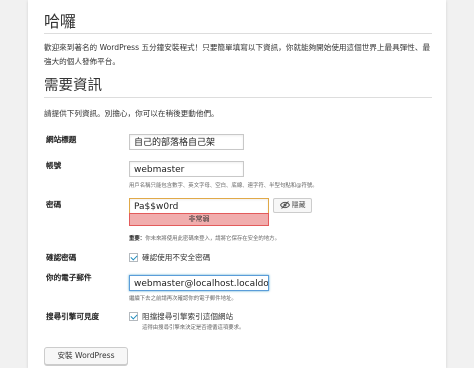 The width and height of the screenshot is (474, 368). What do you see at coordinates (73, 316) in the screenshot?
I see `search-visibility-label: 搜尋引擎可見度` at bounding box center [73, 316].